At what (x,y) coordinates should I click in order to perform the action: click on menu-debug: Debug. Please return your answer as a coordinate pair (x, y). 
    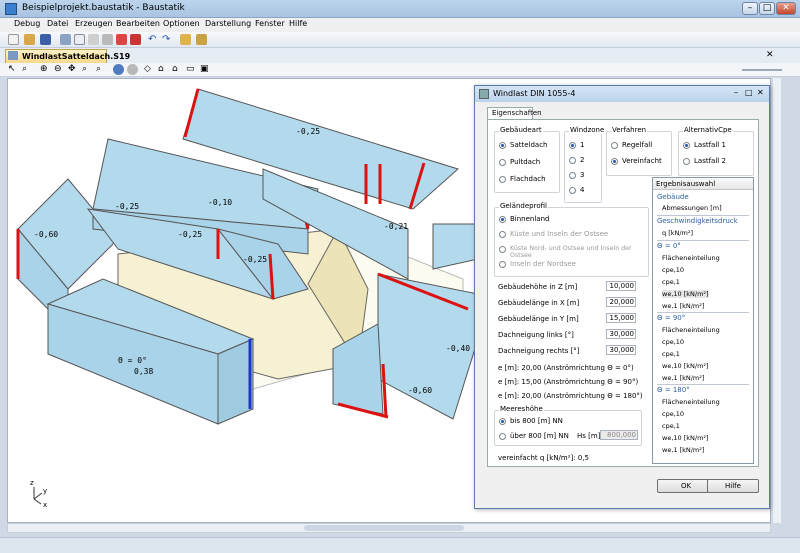
    Looking at the image, I should click on (27, 23).